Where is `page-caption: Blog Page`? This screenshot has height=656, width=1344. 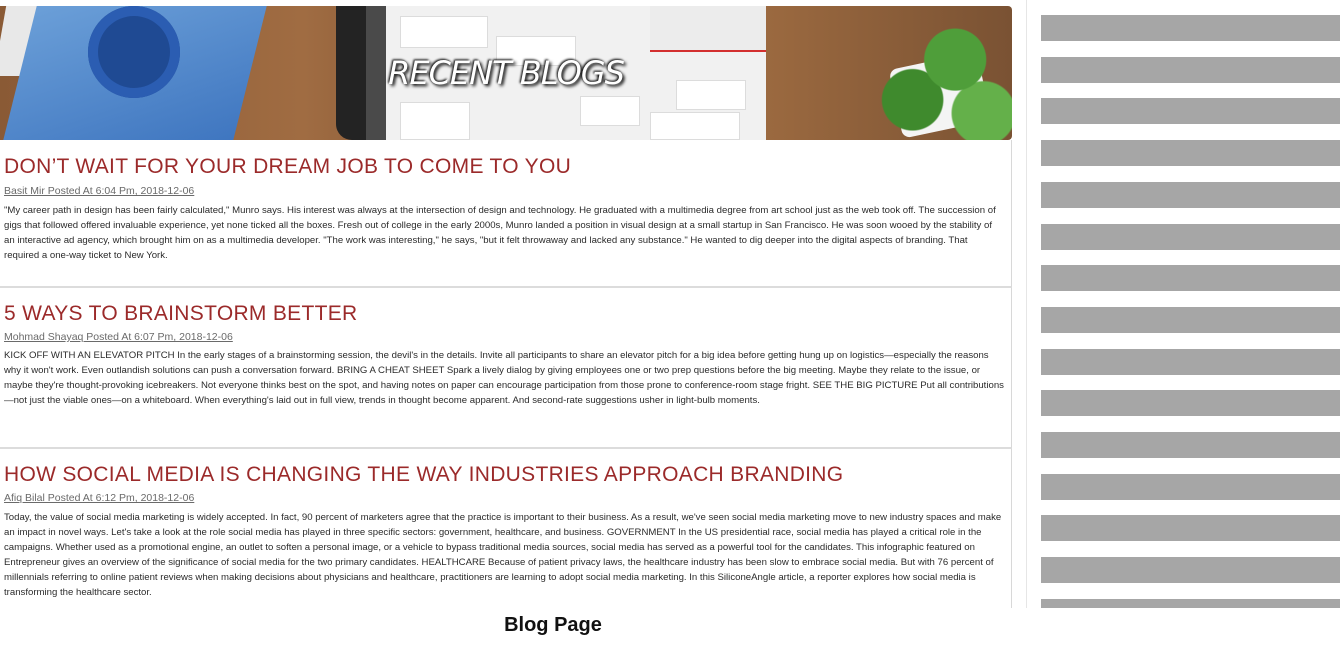
page-caption: Blog Page is located at coordinates (553, 625).